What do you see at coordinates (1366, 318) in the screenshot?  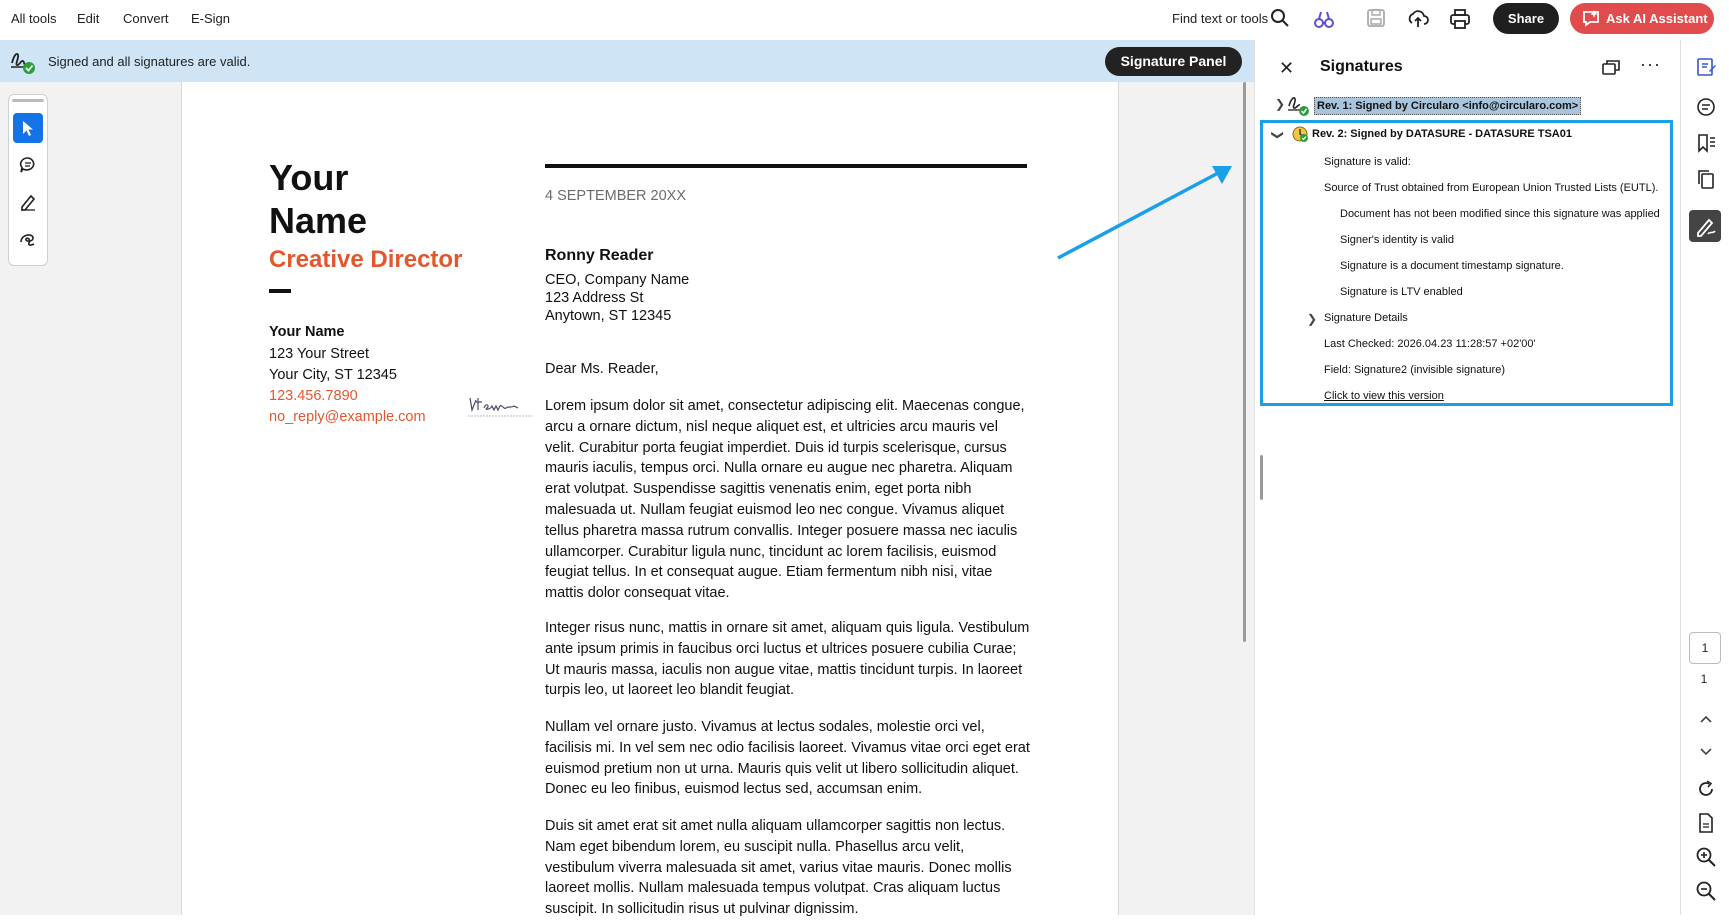 I see `signature-details-toggle: Signature Details` at bounding box center [1366, 318].